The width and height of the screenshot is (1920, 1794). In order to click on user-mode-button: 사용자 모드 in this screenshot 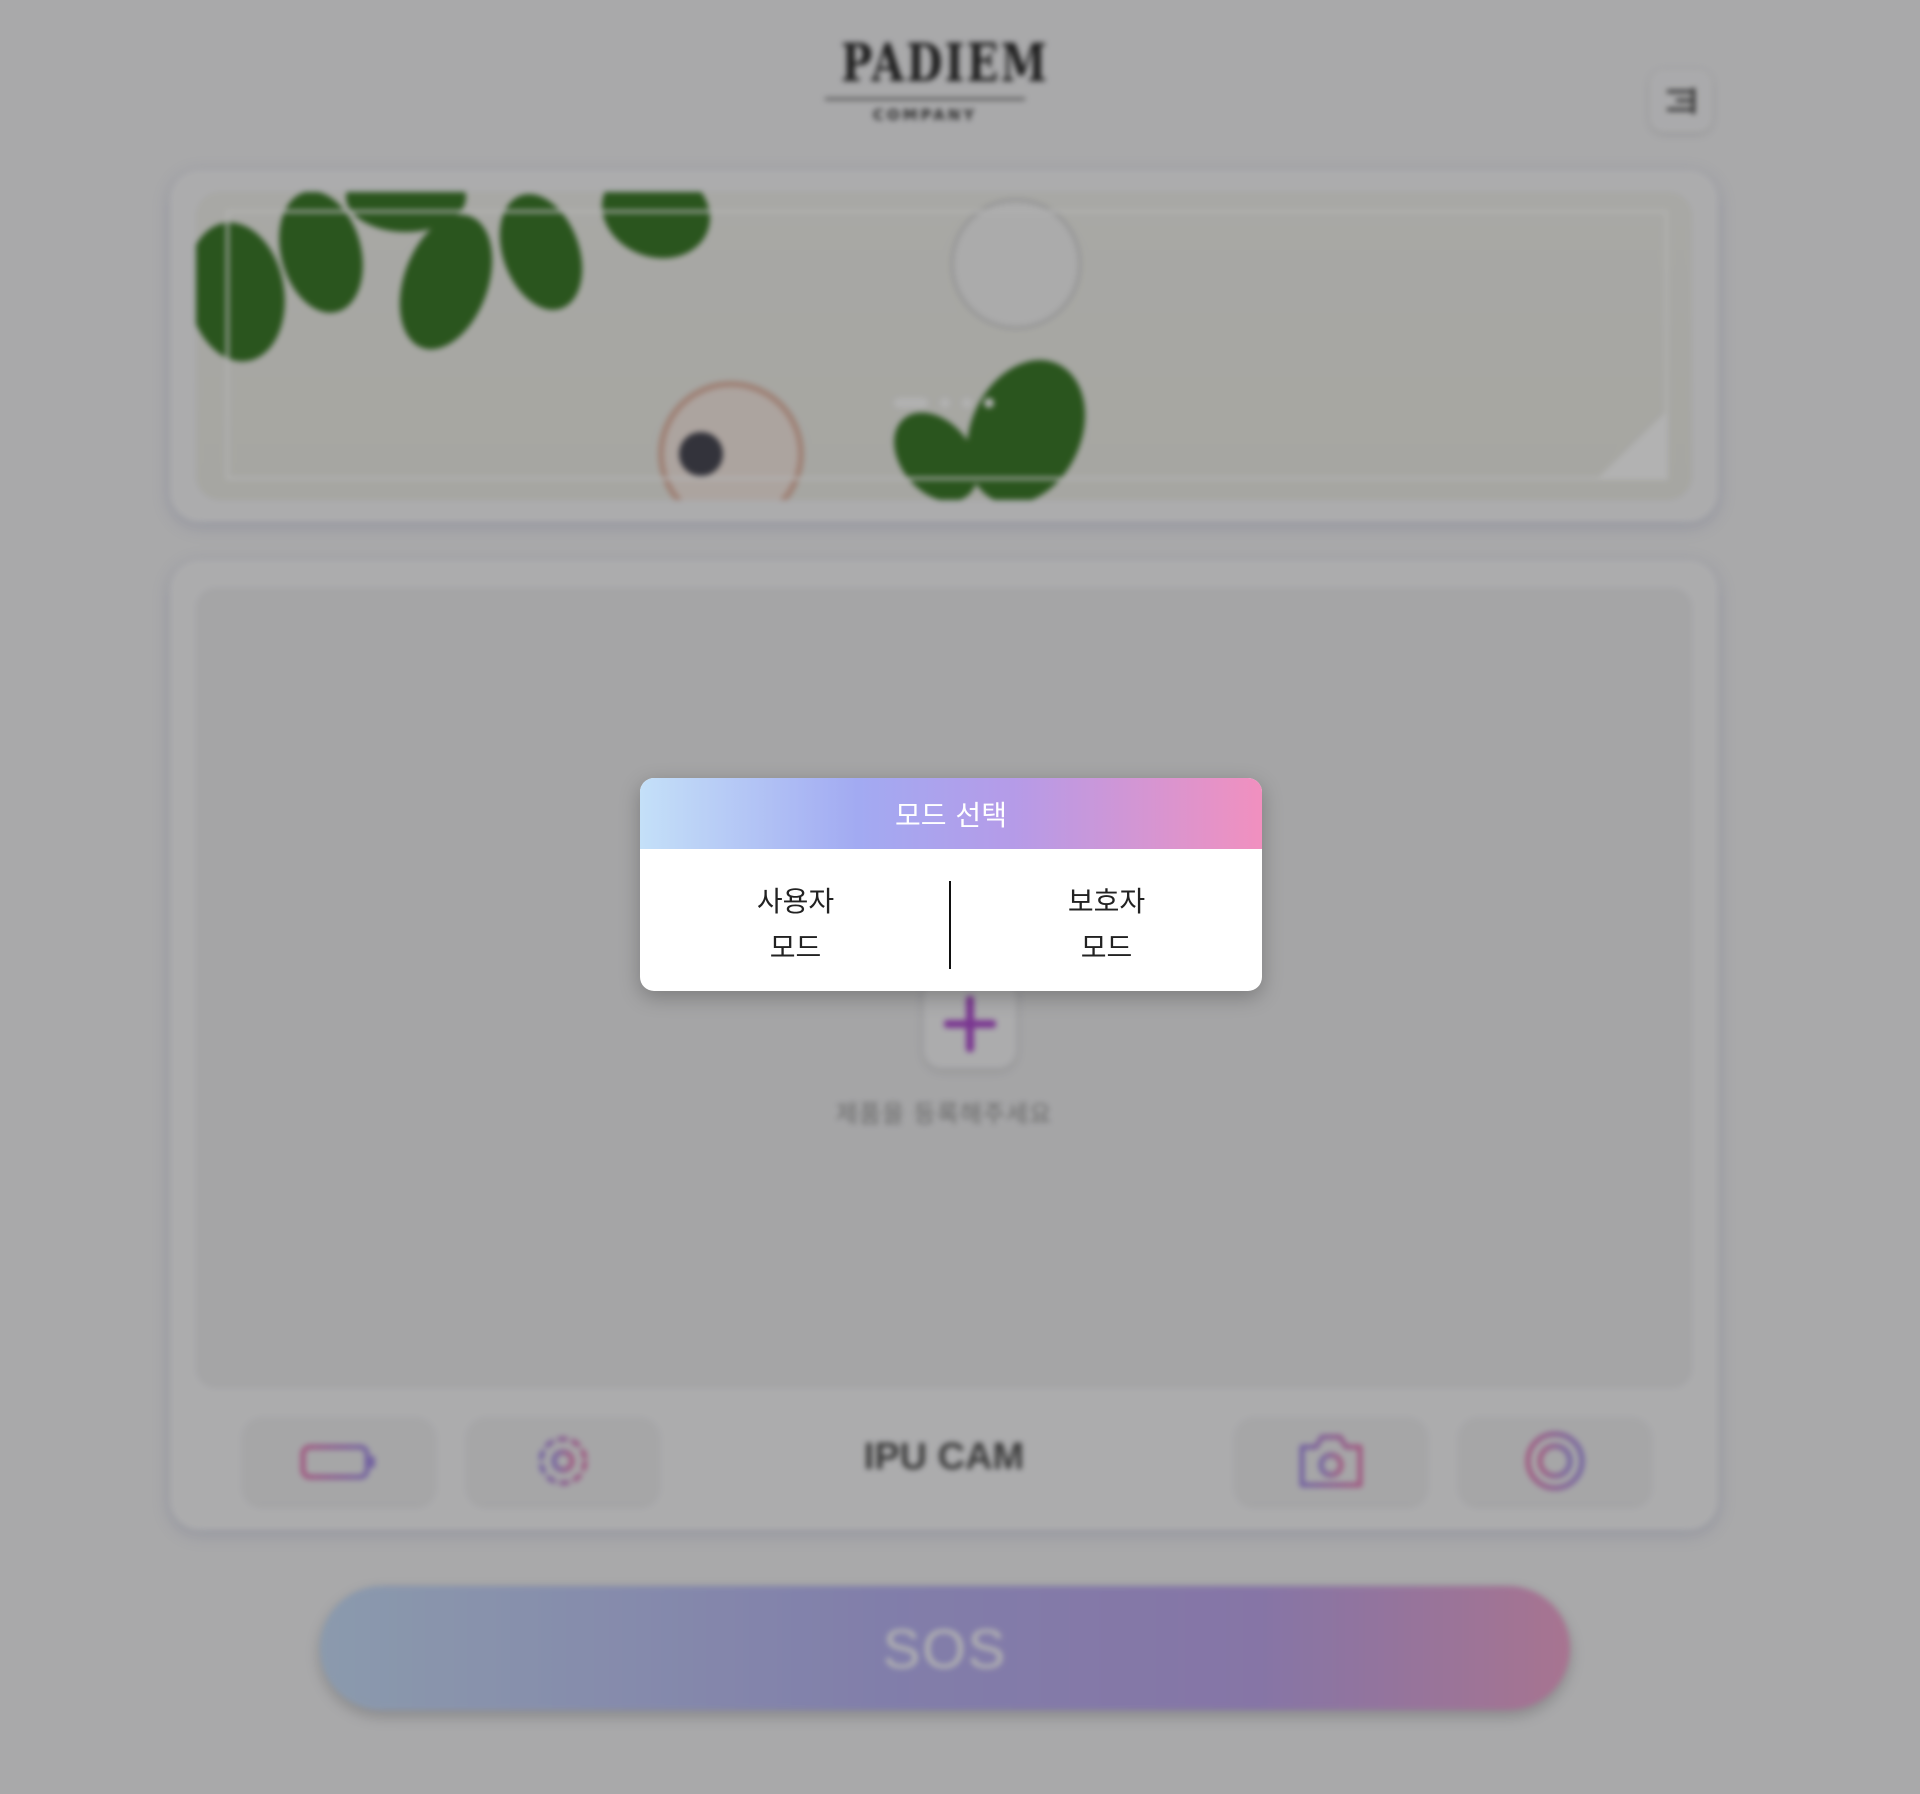, I will do `click(795, 925)`.